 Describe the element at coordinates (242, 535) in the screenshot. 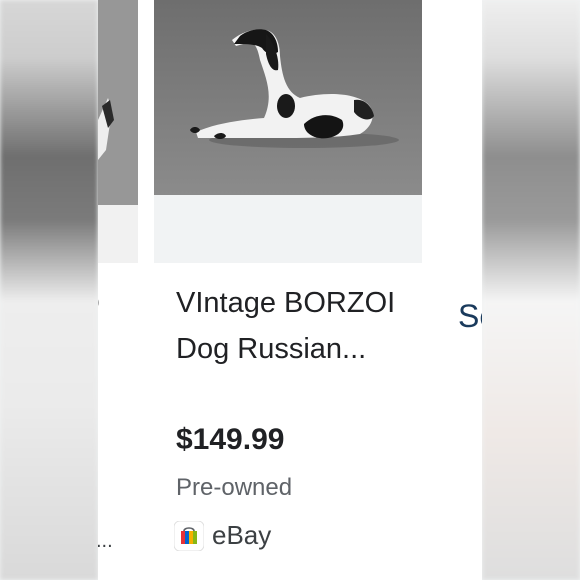

I see `seller-name: eBay` at that location.